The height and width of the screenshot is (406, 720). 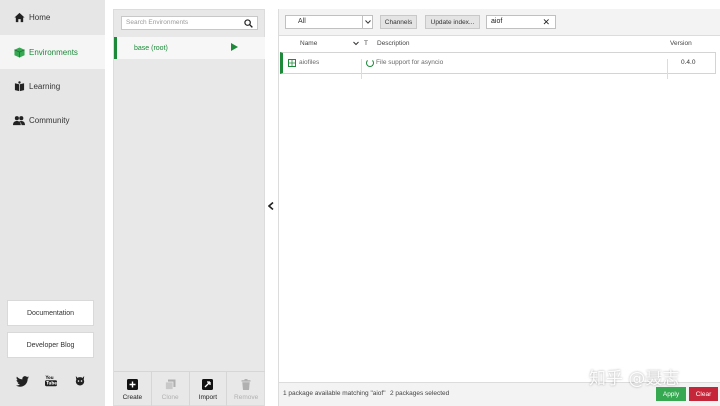 I want to click on nav-item-label: Home, so click(x=40, y=17).